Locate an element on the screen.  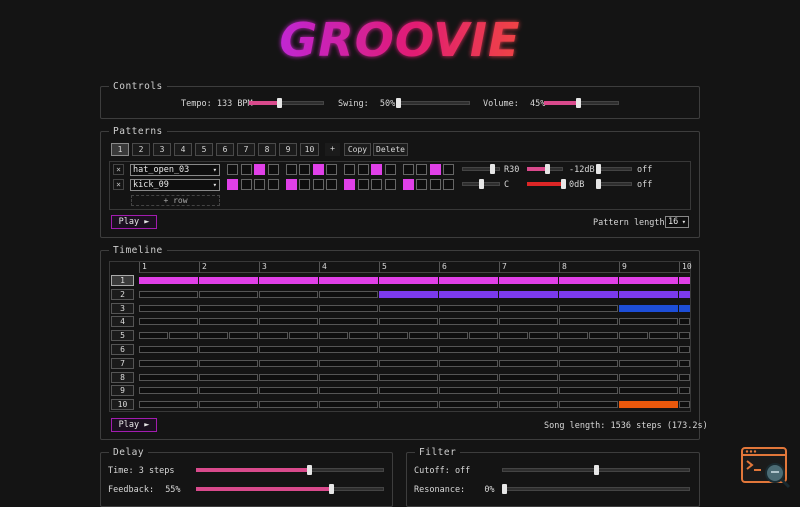
timeline-row-1: 1 is located at coordinates (122, 280).